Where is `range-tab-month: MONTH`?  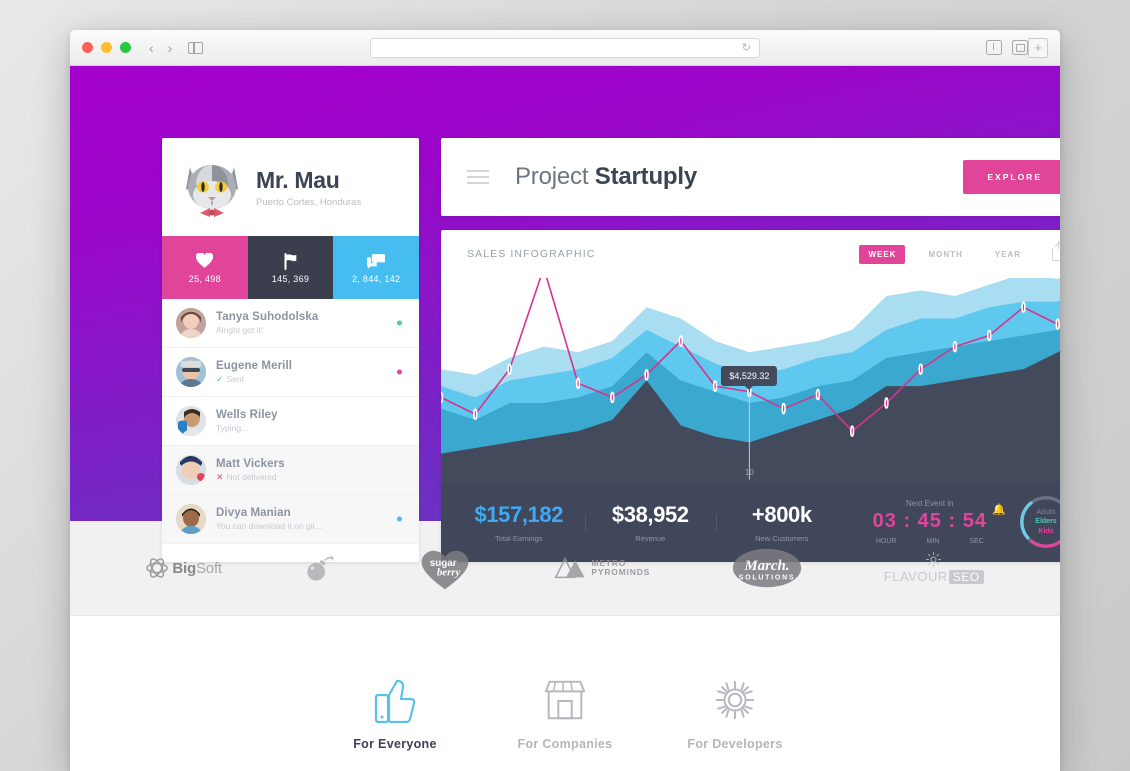 range-tab-month: MONTH is located at coordinates (945, 254).